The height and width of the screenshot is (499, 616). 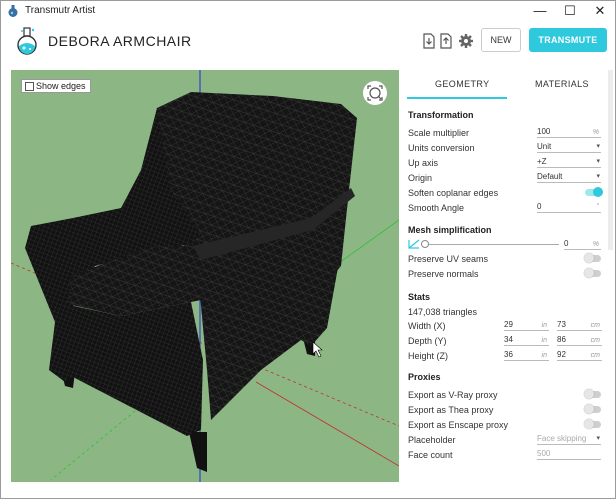 What do you see at coordinates (610, 160) in the screenshot?
I see `panel-scrollbar` at bounding box center [610, 160].